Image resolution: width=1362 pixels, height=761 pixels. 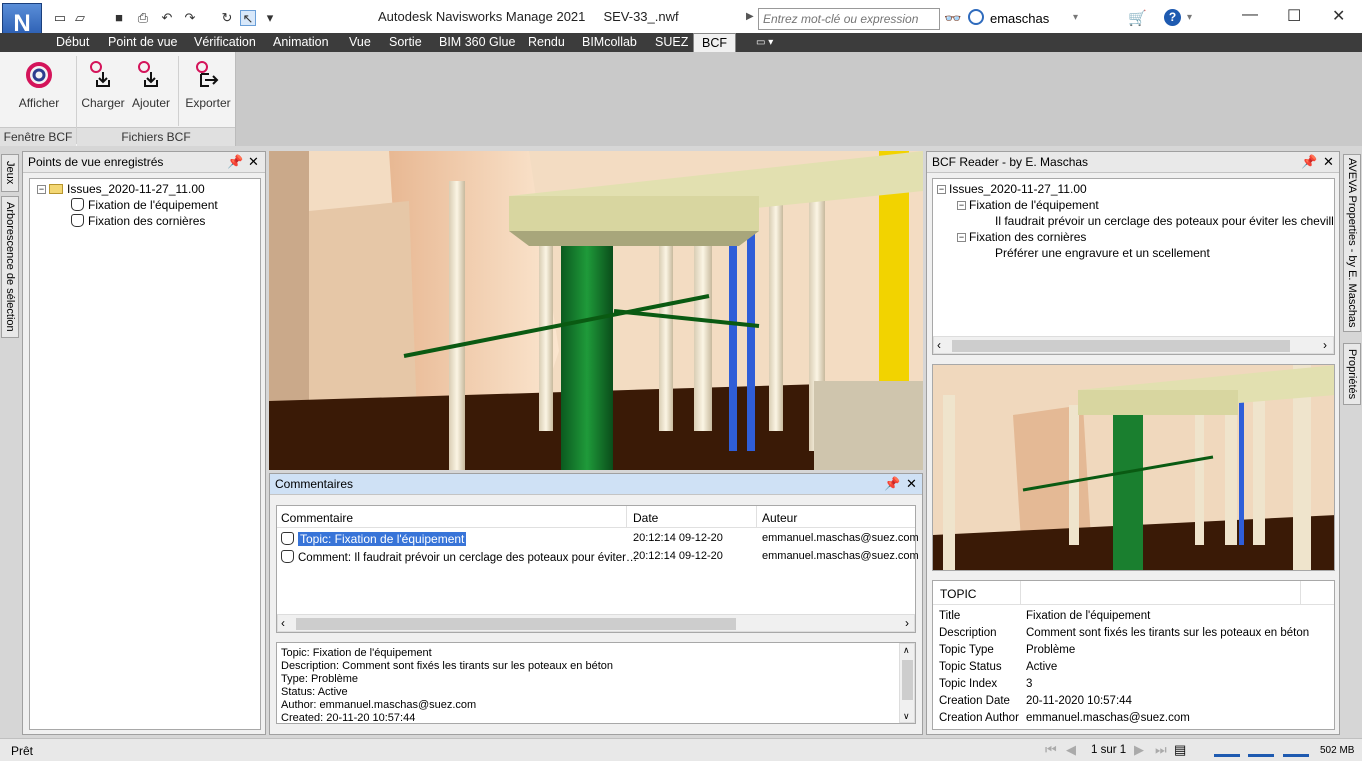 I want to click on binoculars-icon: 👓, so click(x=952, y=18).